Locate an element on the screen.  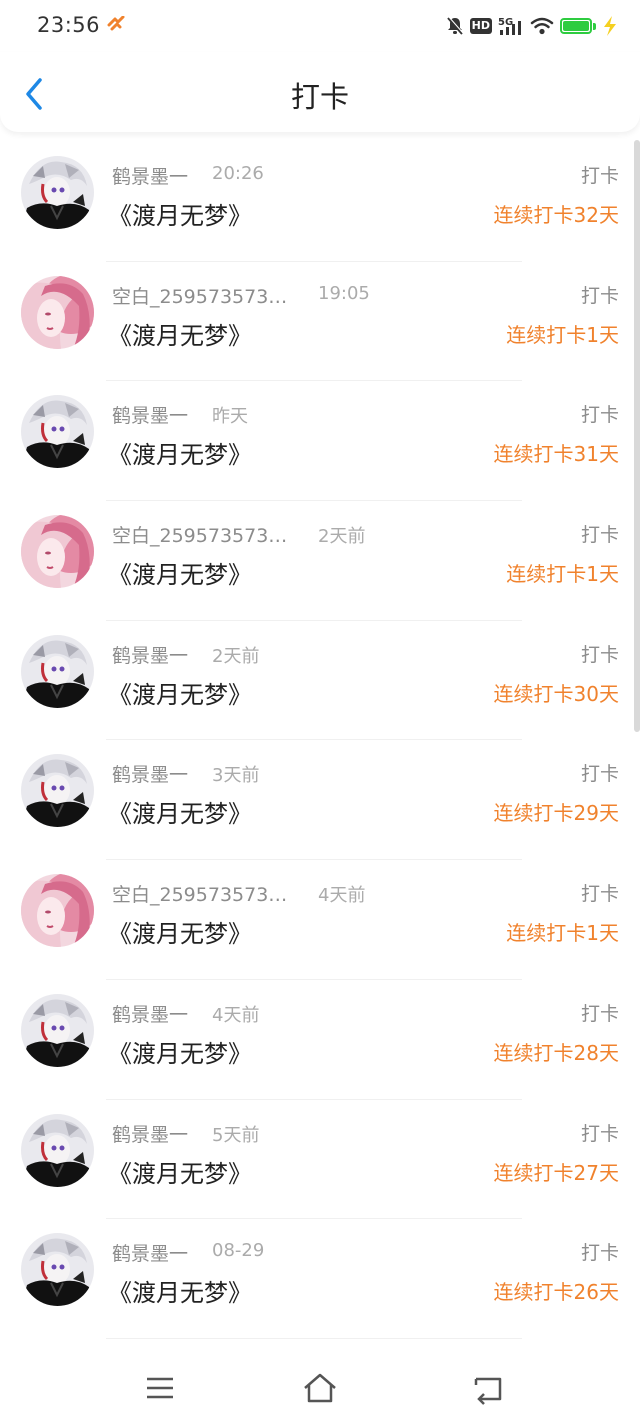
wifi-icon is located at coordinates (542, 26).